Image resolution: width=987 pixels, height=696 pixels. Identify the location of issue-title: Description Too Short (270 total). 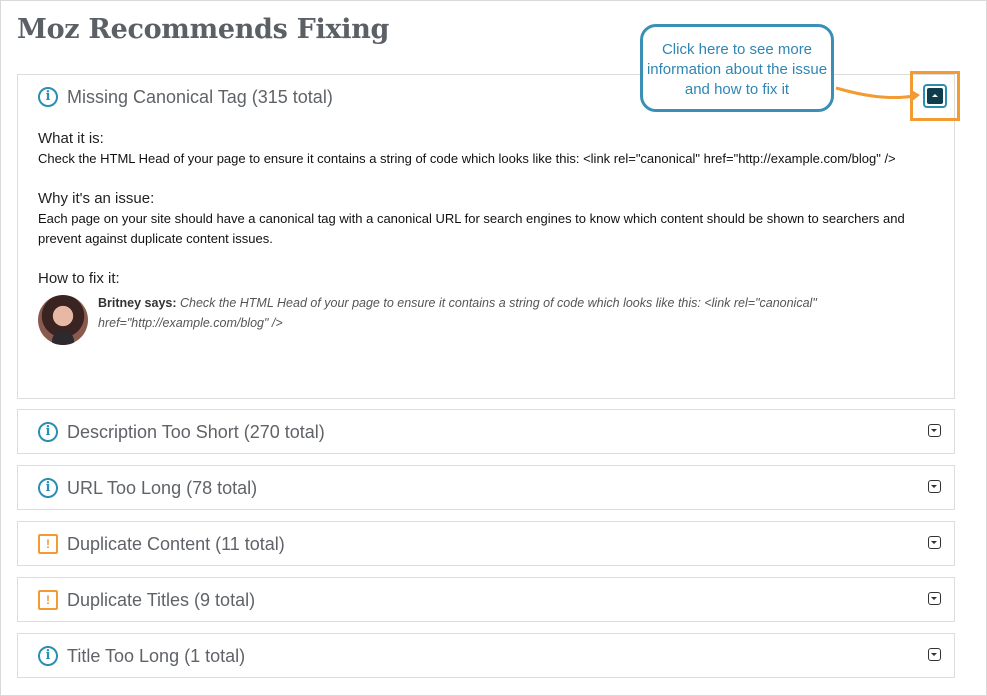
(196, 432).